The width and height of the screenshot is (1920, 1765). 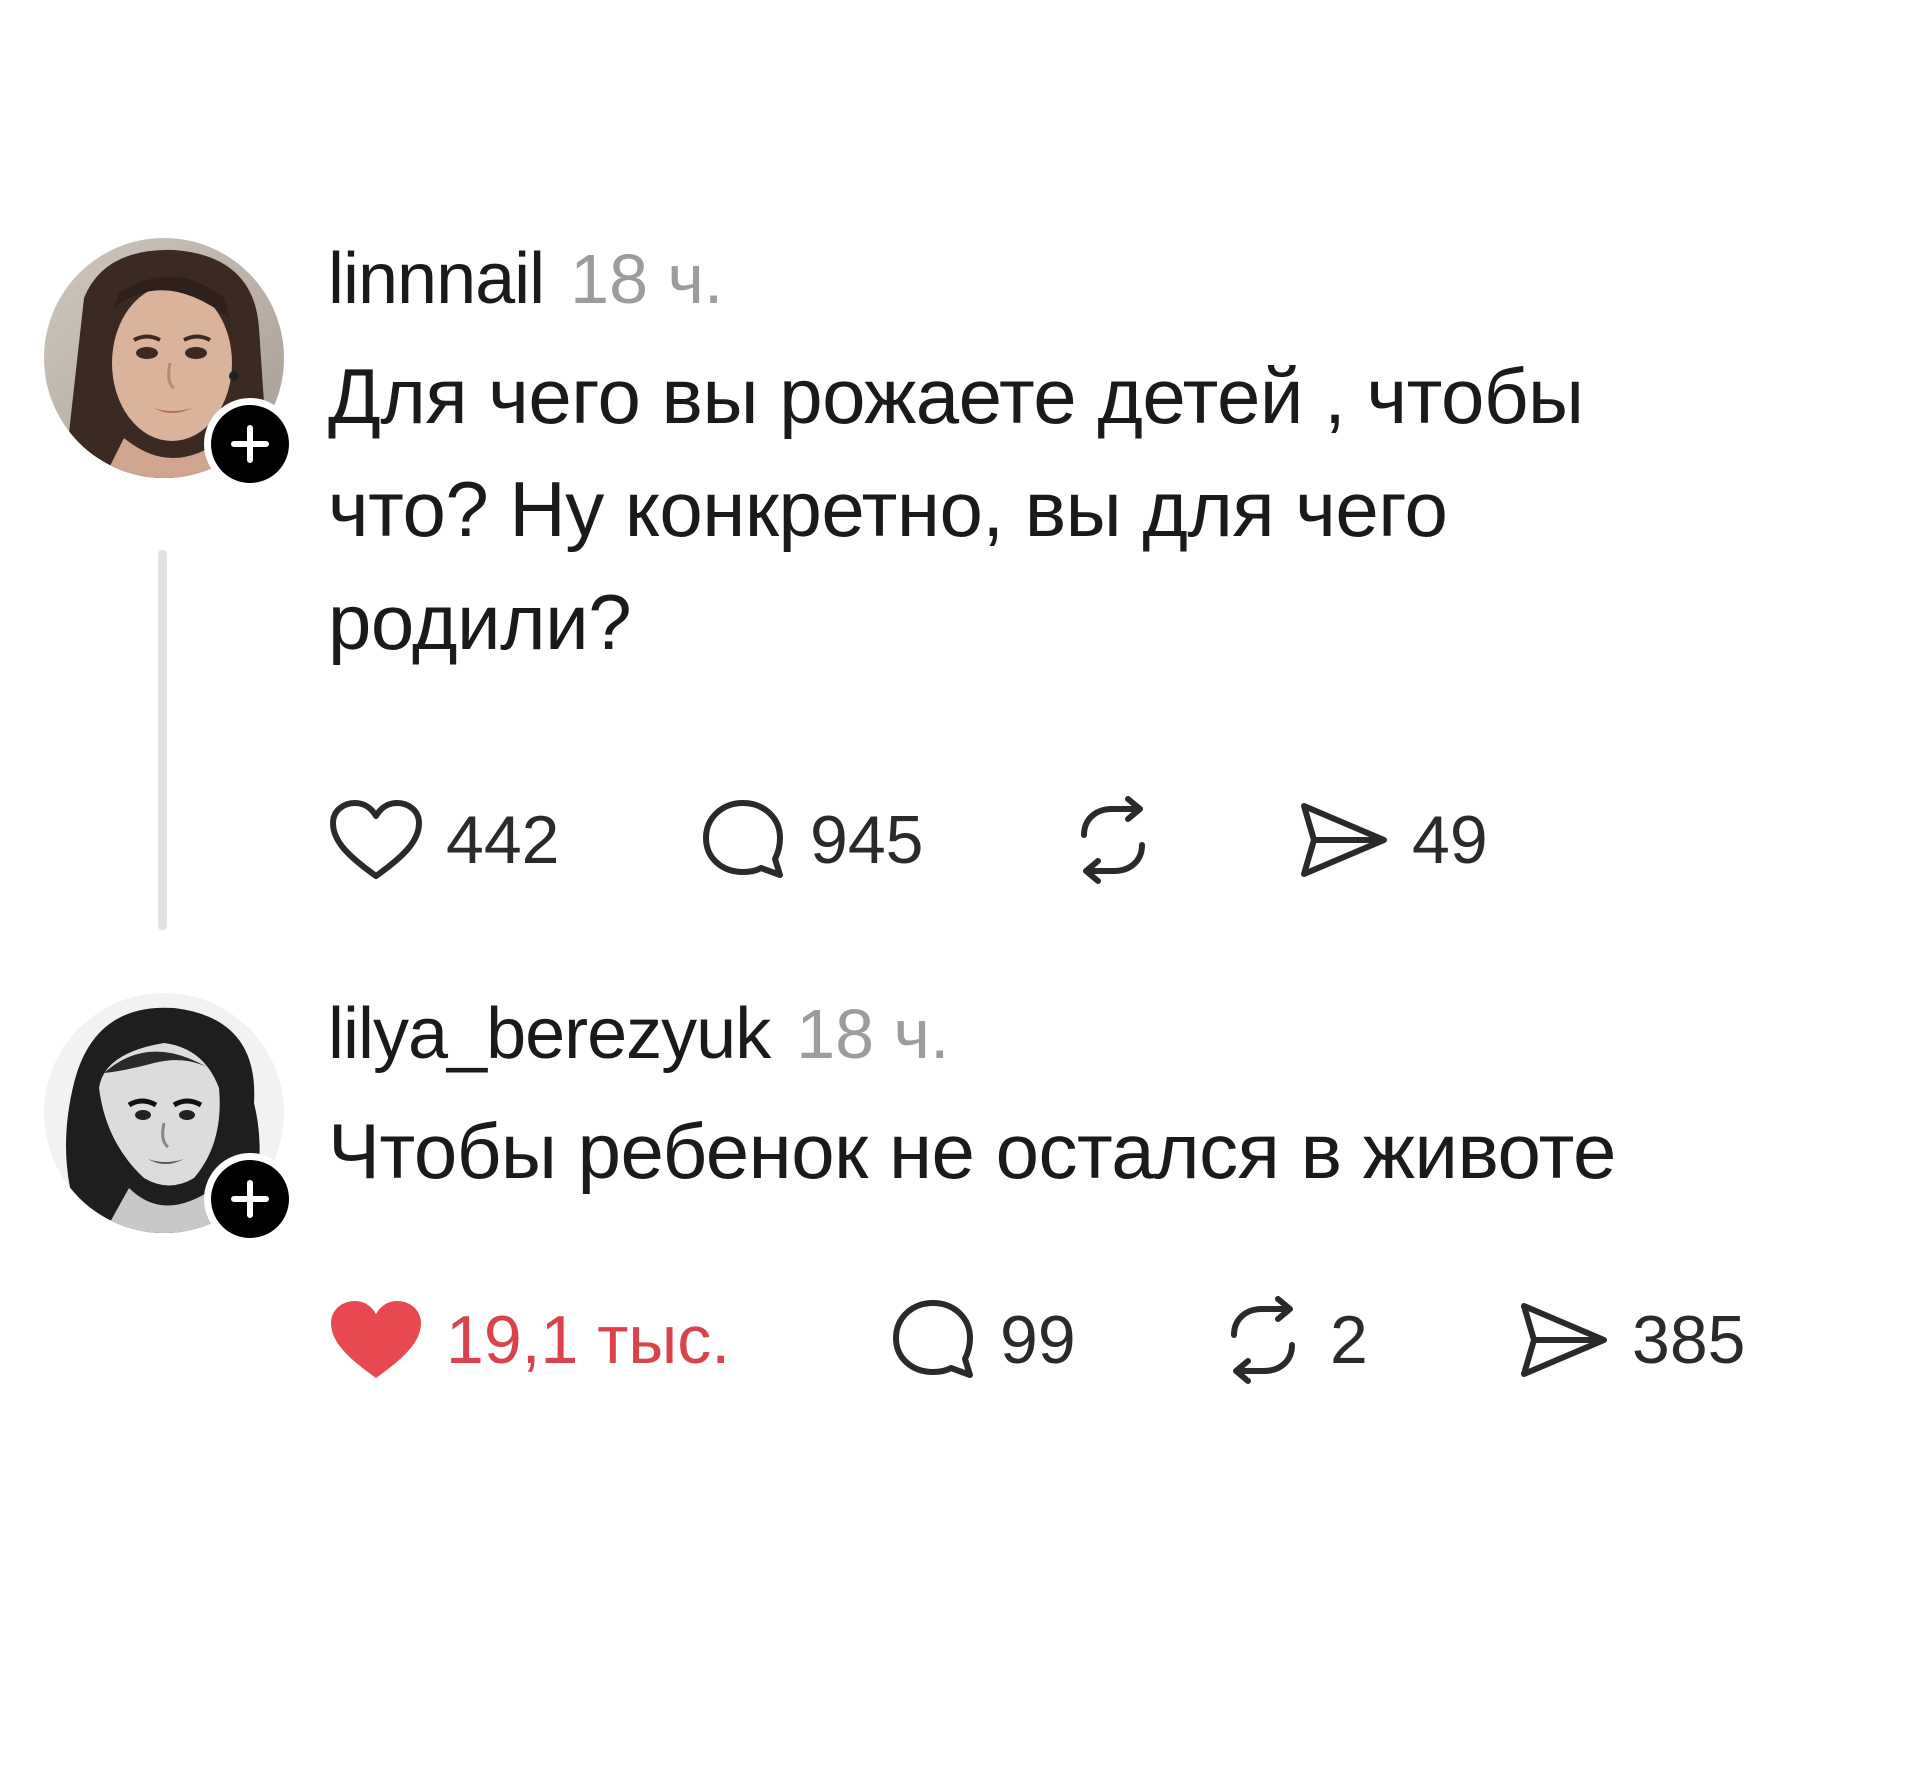 What do you see at coordinates (1038, 1340) in the screenshot?
I see `comment-count: 99` at bounding box center [1038, 1340].